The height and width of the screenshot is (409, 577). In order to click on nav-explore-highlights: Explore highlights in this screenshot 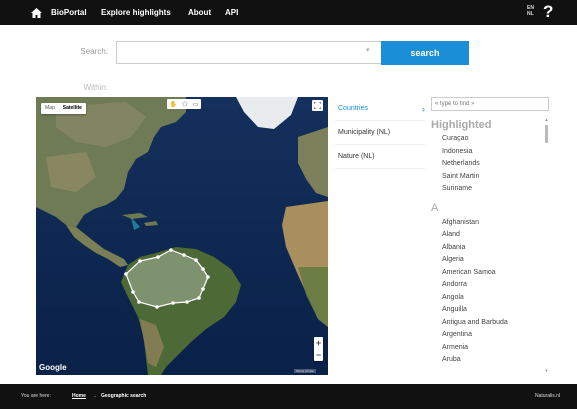, I will do `click(136, 12)`.